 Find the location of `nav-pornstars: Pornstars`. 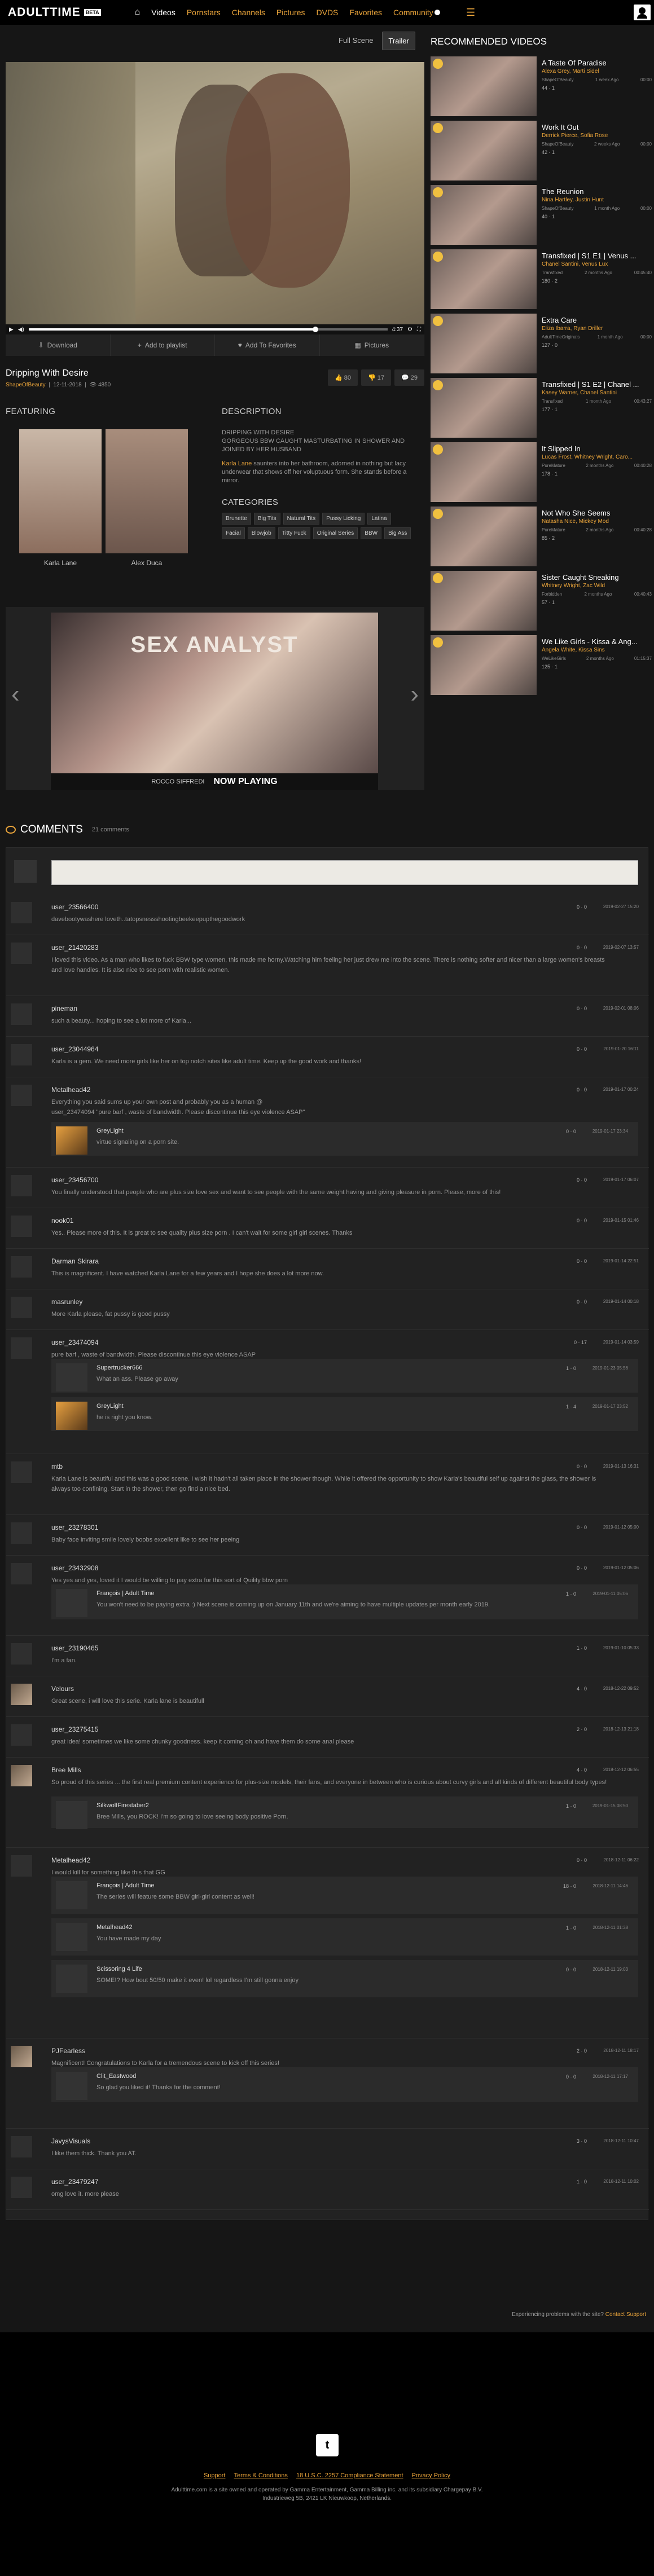

nav-pornstars: Pornstars is located at coordinates (204, 12).